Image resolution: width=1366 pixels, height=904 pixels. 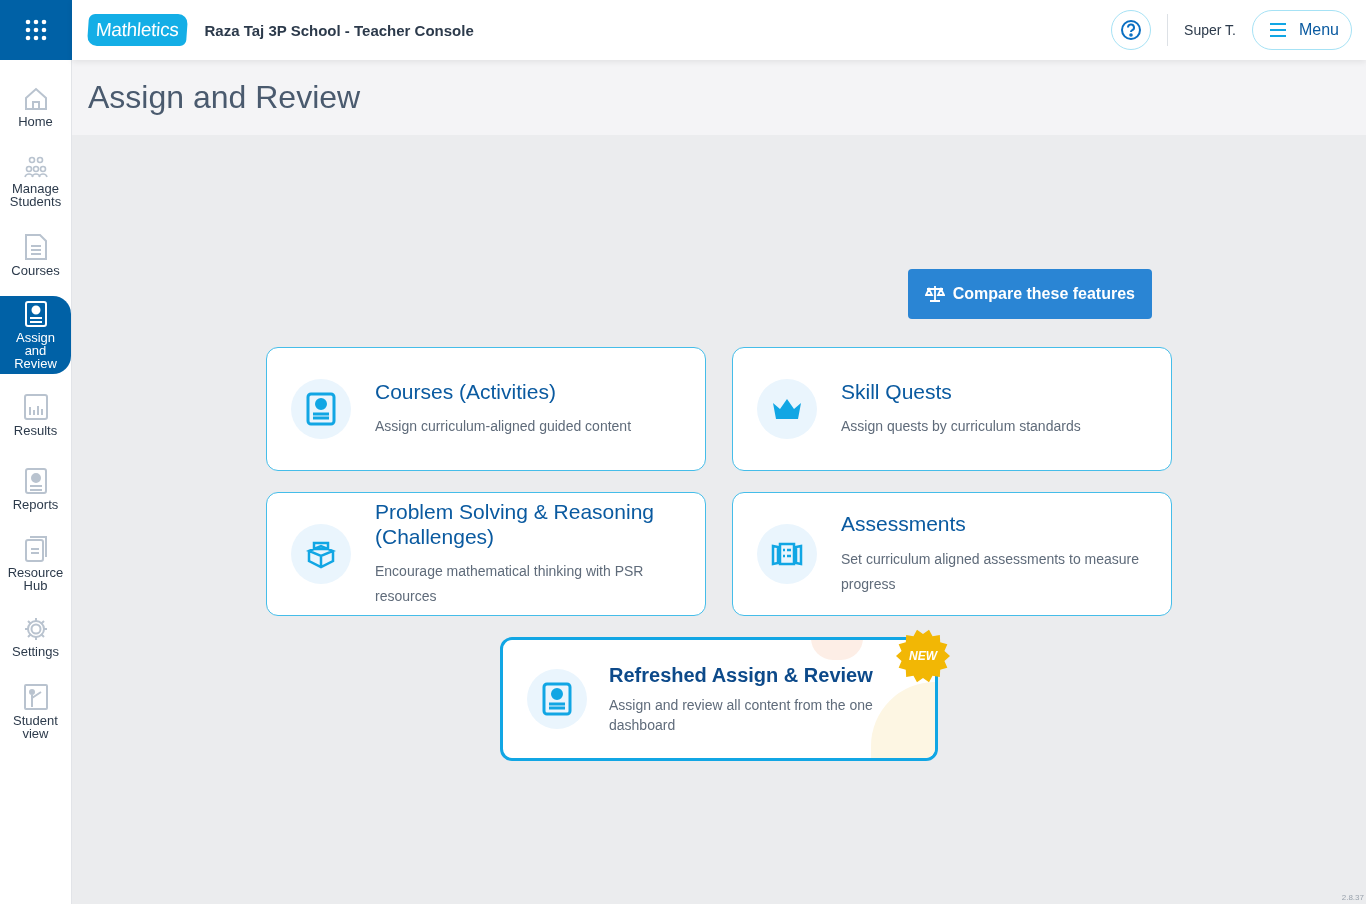 I want to click on user-name: Super T., so click(x=1210, y=30).